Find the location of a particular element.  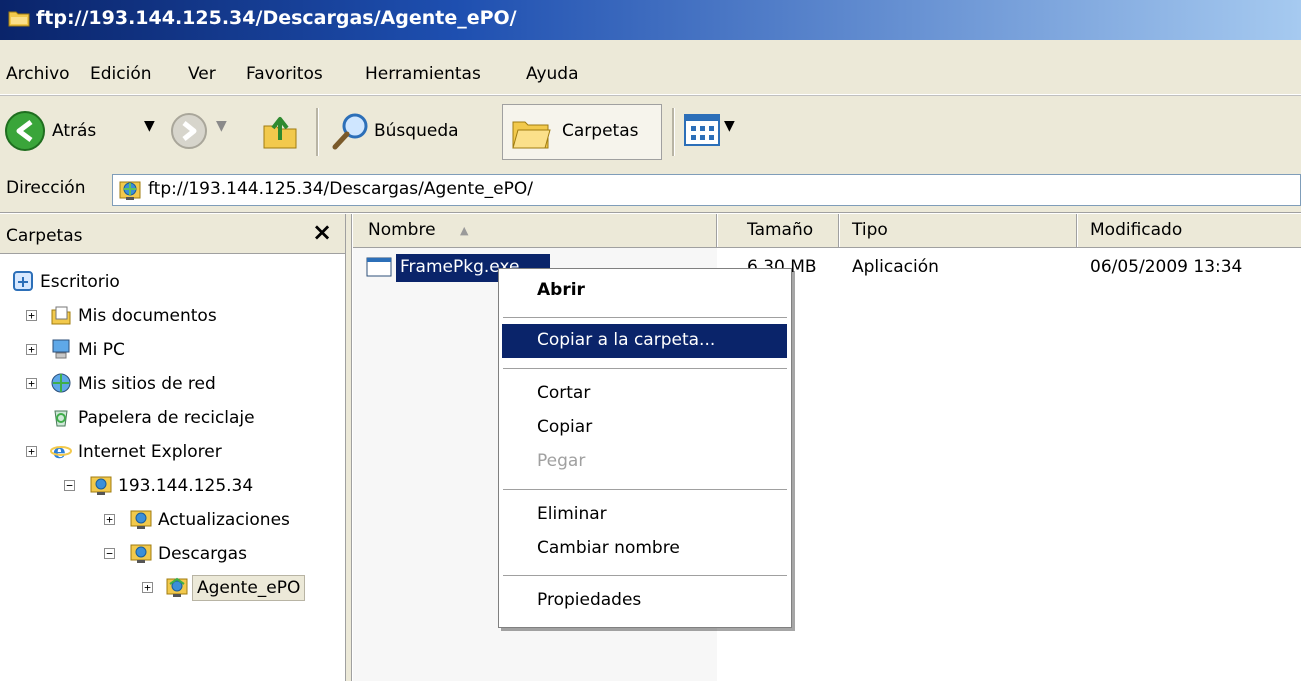

tree-item-mis-documentos: + Mis documentos is located at coordinates (170, 316).